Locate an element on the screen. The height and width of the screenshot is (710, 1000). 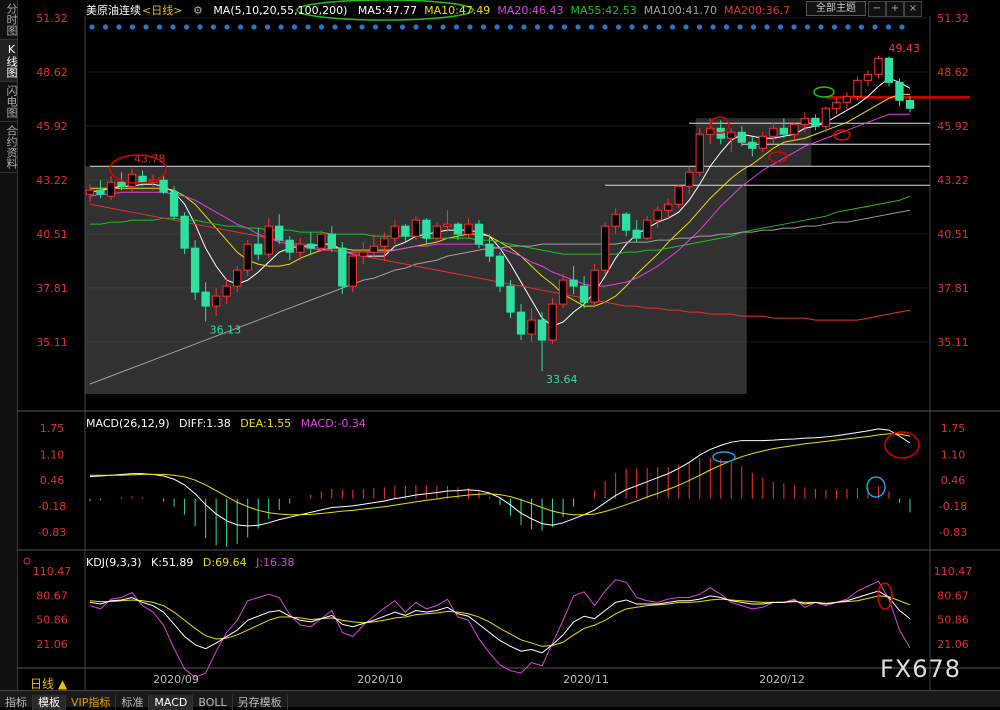
kdj-d-line is located at coordinates (500, 621).